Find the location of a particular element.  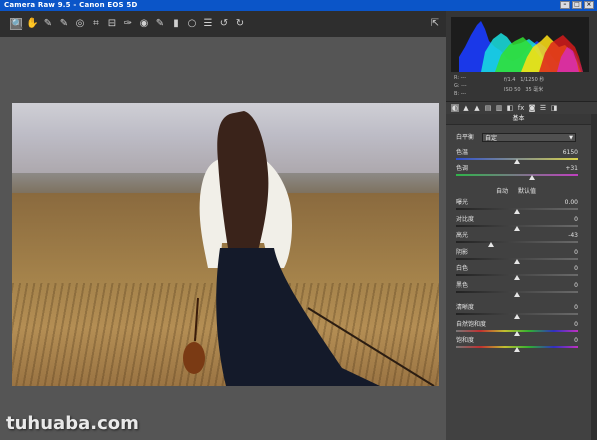

contrast-value: 0 is located at coordinates (568, 219).